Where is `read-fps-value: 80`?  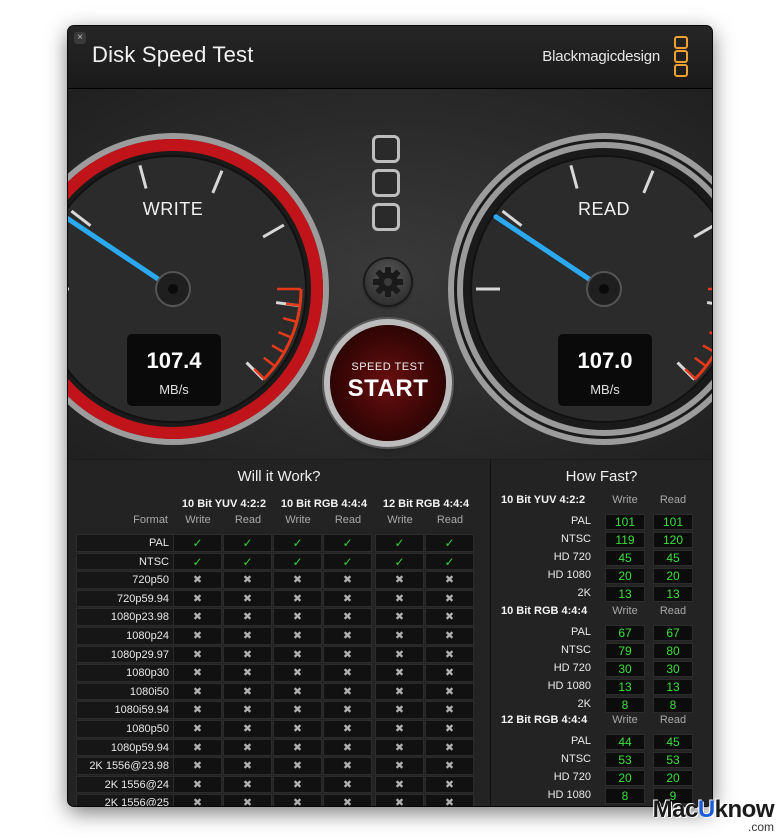 read-fps-value: 80 is located at coordinates (673, 651).